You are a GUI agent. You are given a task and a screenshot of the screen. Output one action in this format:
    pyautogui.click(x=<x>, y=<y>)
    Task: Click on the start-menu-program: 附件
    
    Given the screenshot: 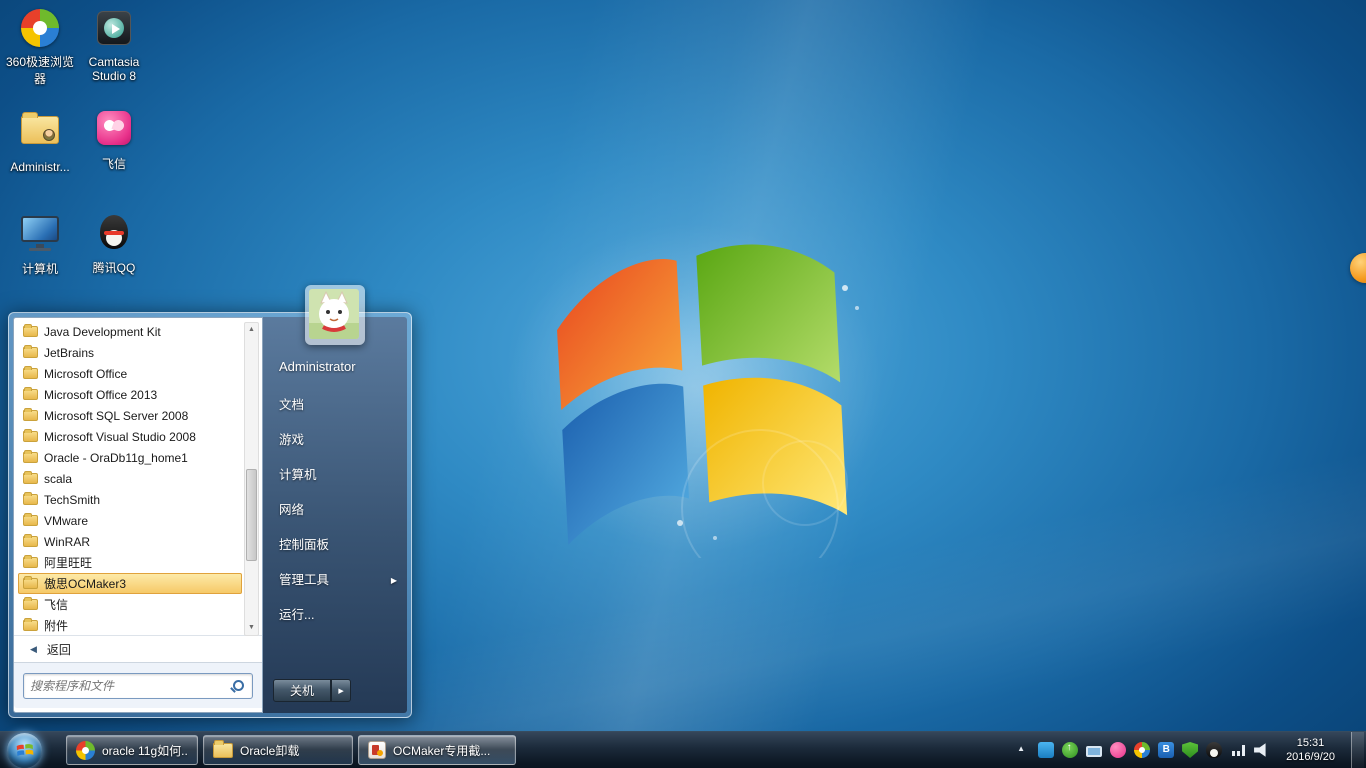 What is the action you would take?
    pyautogui.click(x=130, y=625)
    